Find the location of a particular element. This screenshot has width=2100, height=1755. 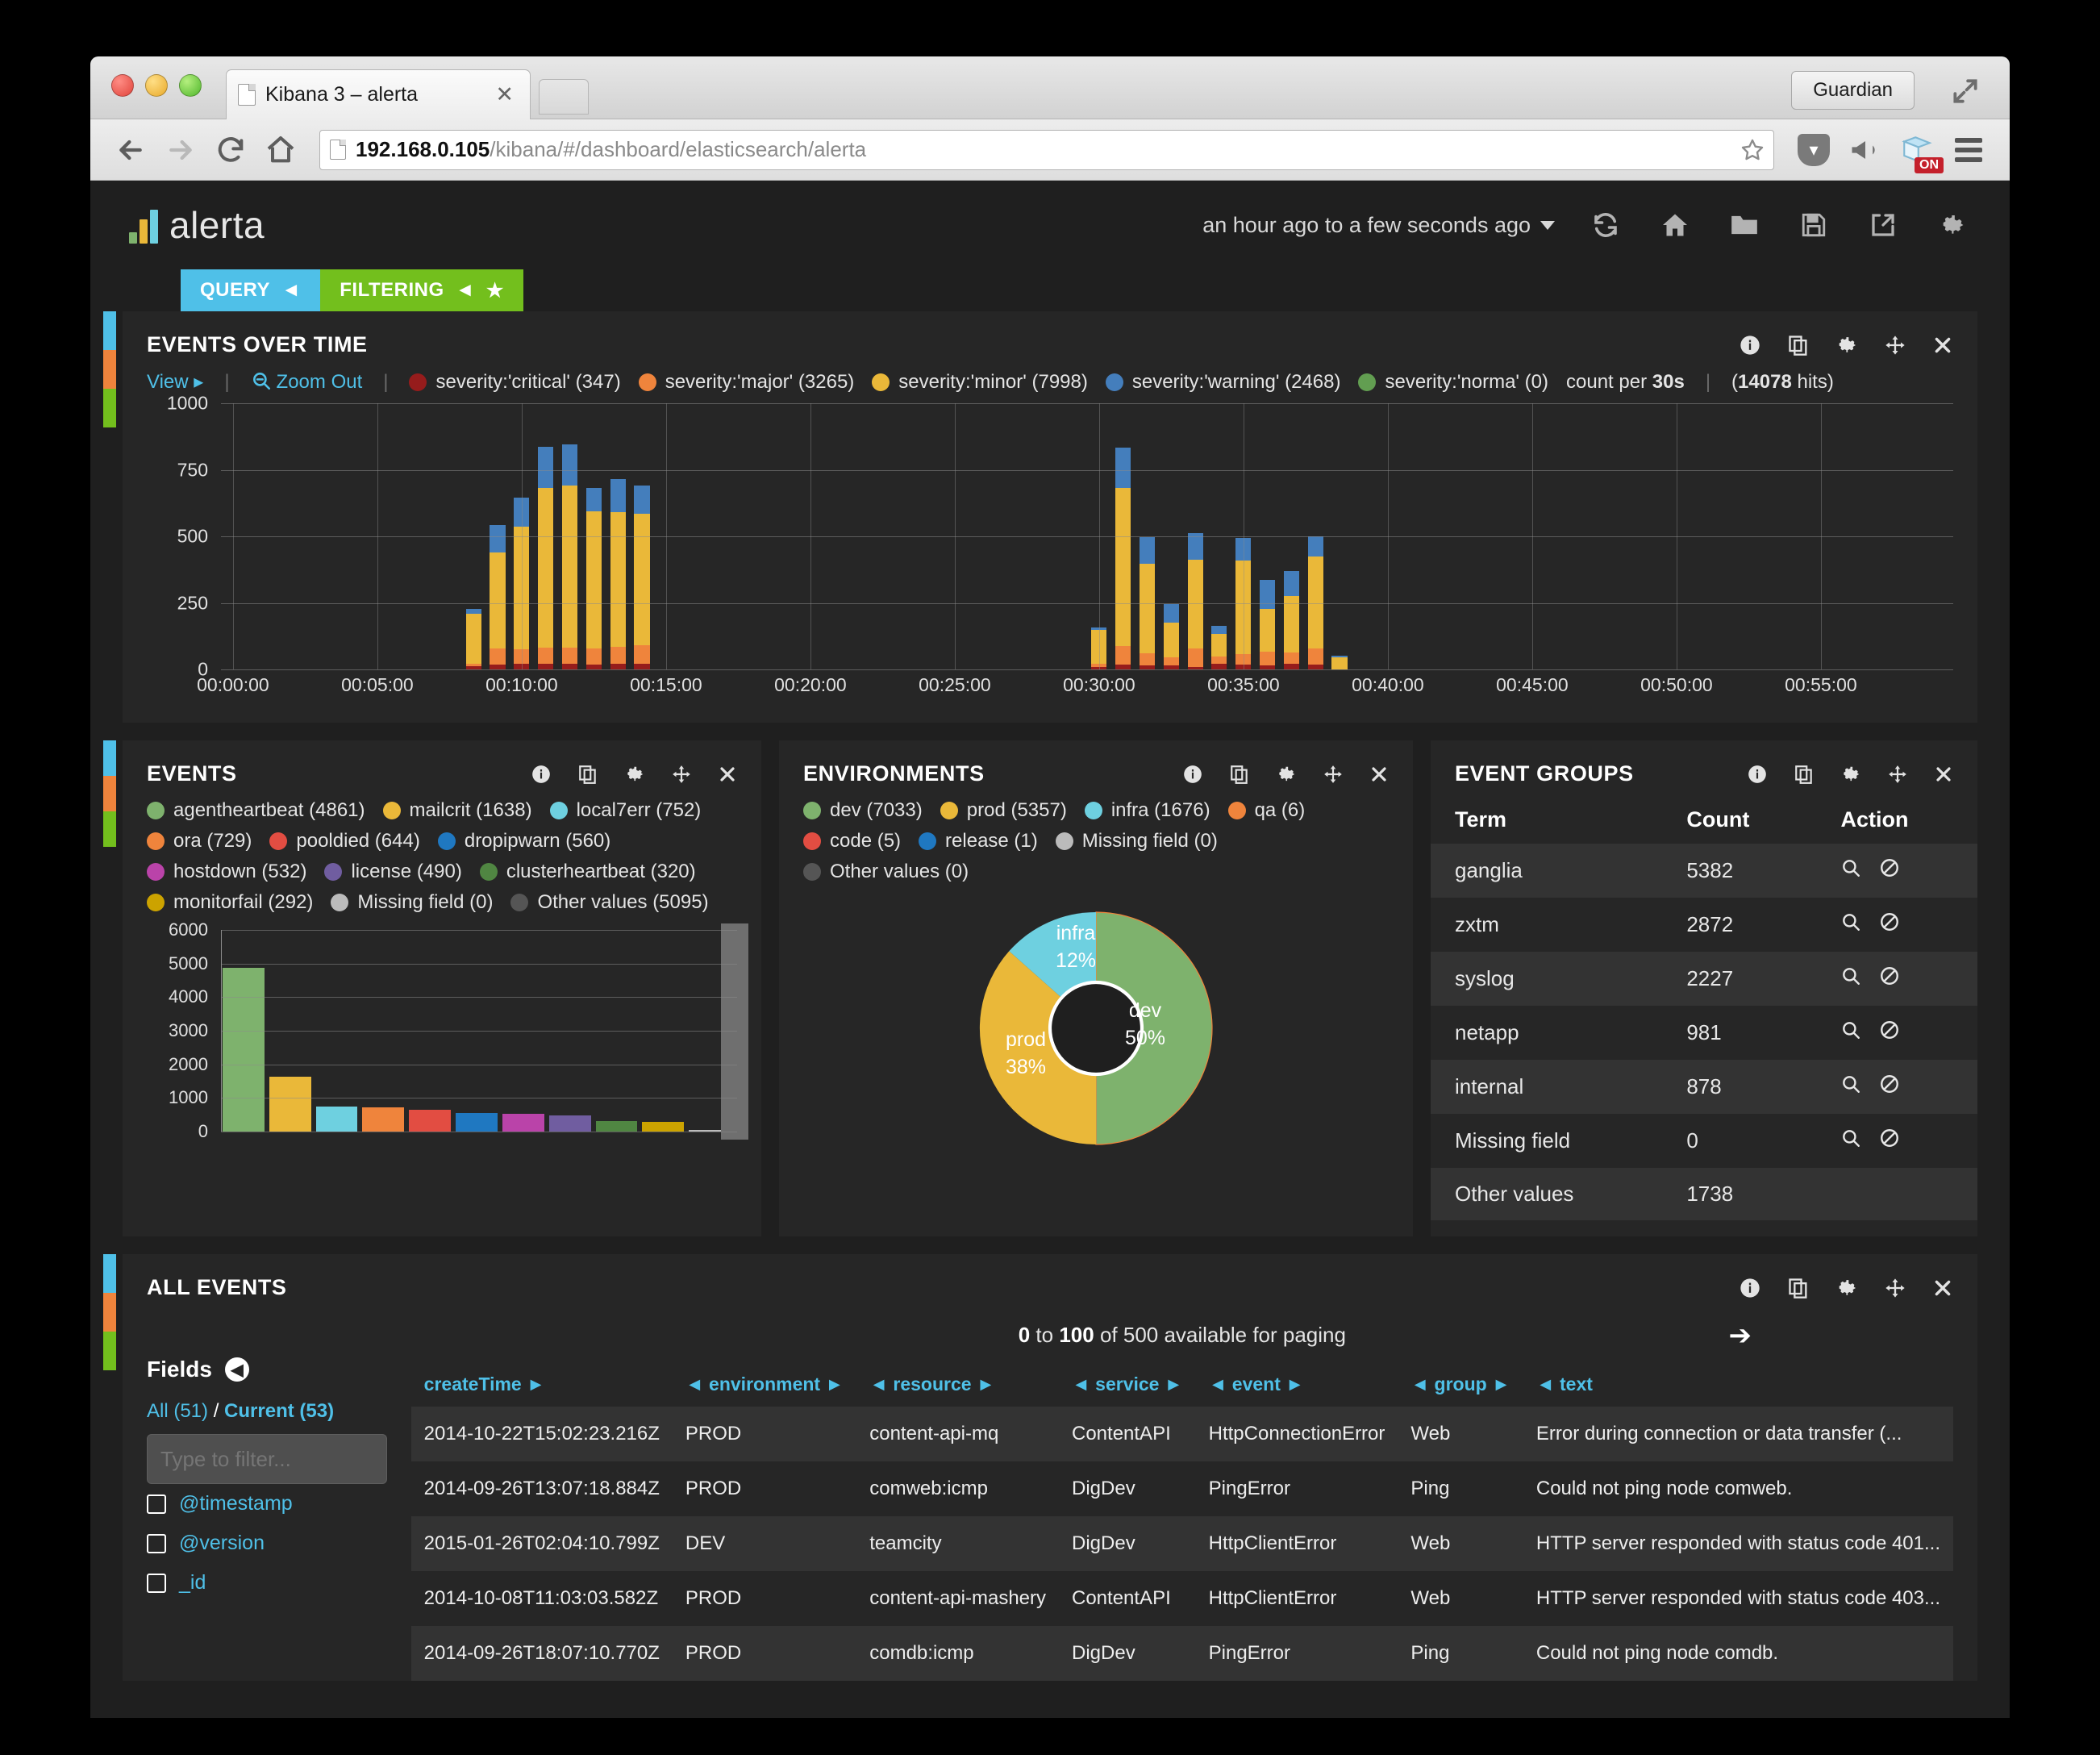

legend-item: qa (6) is located at coordinates (1266, 810).